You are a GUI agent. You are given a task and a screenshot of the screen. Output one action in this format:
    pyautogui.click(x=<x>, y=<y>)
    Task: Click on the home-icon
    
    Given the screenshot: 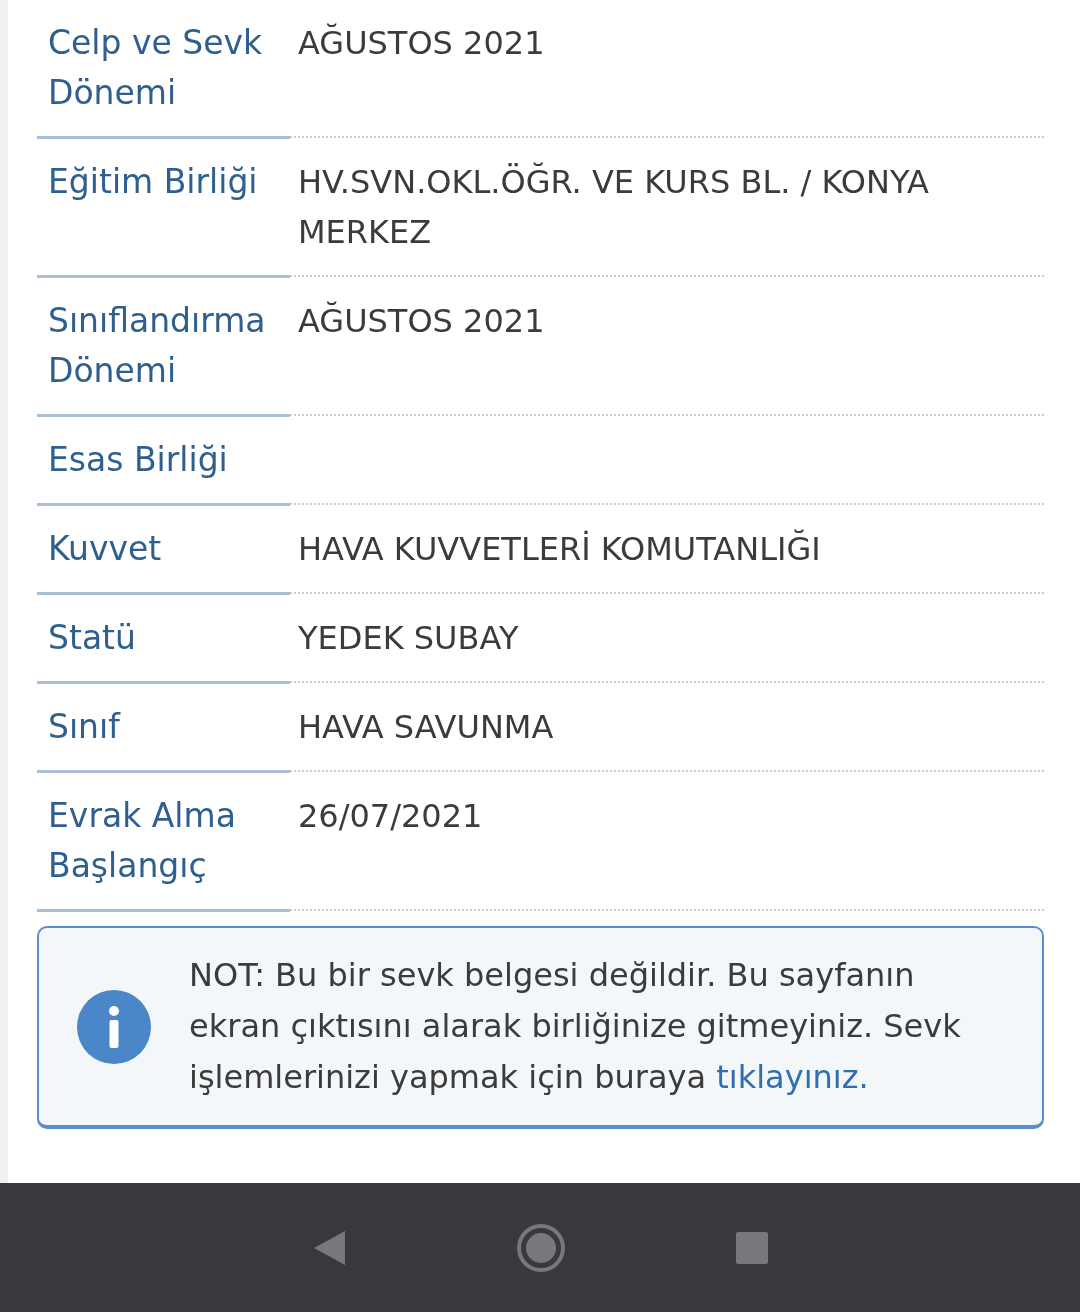 What is the action you would take?
    pyautogui.click(x=541, y=1247)
    